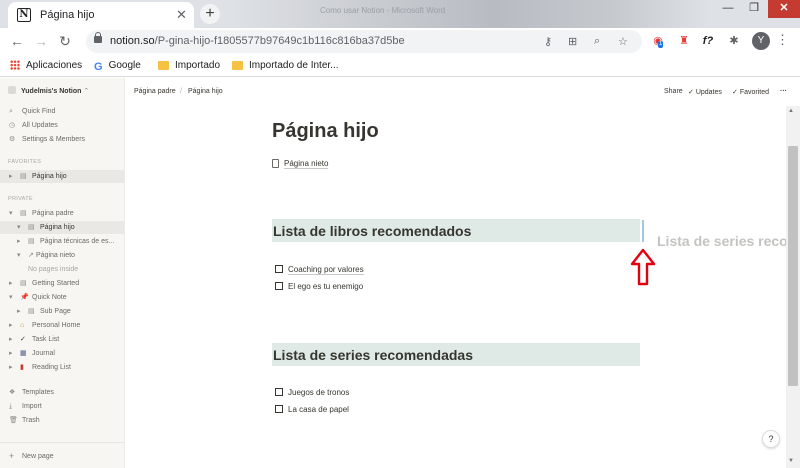 This screenshot has height=468, width=800. Describe the element at coordinates (783, 91) in the screenshot. I see `more-options-icon: ···` at that location.